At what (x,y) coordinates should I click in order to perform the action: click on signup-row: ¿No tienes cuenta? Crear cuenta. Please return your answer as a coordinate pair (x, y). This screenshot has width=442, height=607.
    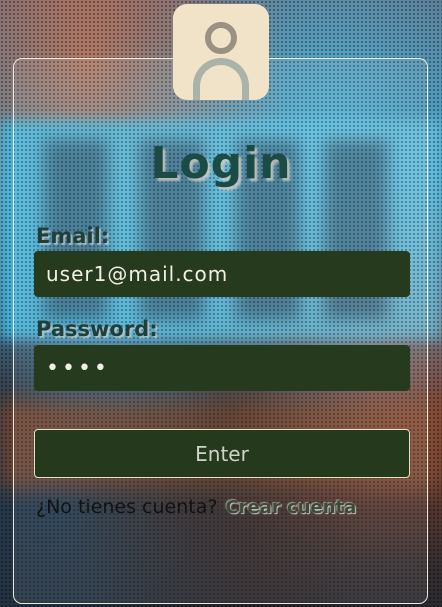
    Looking at the image, I should click on (226, 507).